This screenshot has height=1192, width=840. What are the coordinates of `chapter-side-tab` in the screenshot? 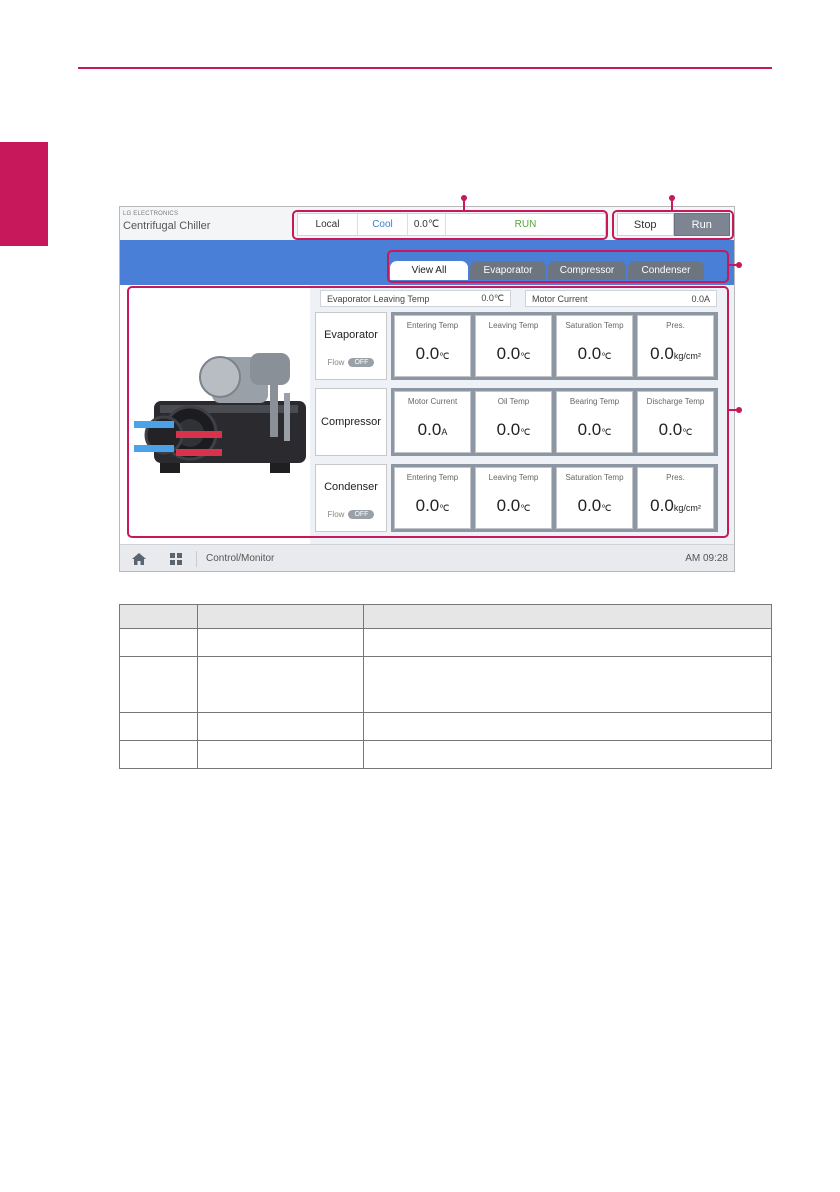 It's located at (24, 194).